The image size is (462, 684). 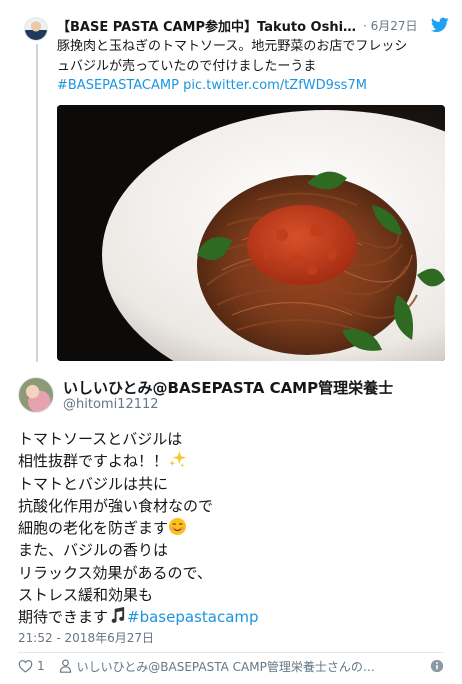 What do you see at coordinates (65, 666) in the screenshot?
I see `person-icon` at bounding box center [65, 666].